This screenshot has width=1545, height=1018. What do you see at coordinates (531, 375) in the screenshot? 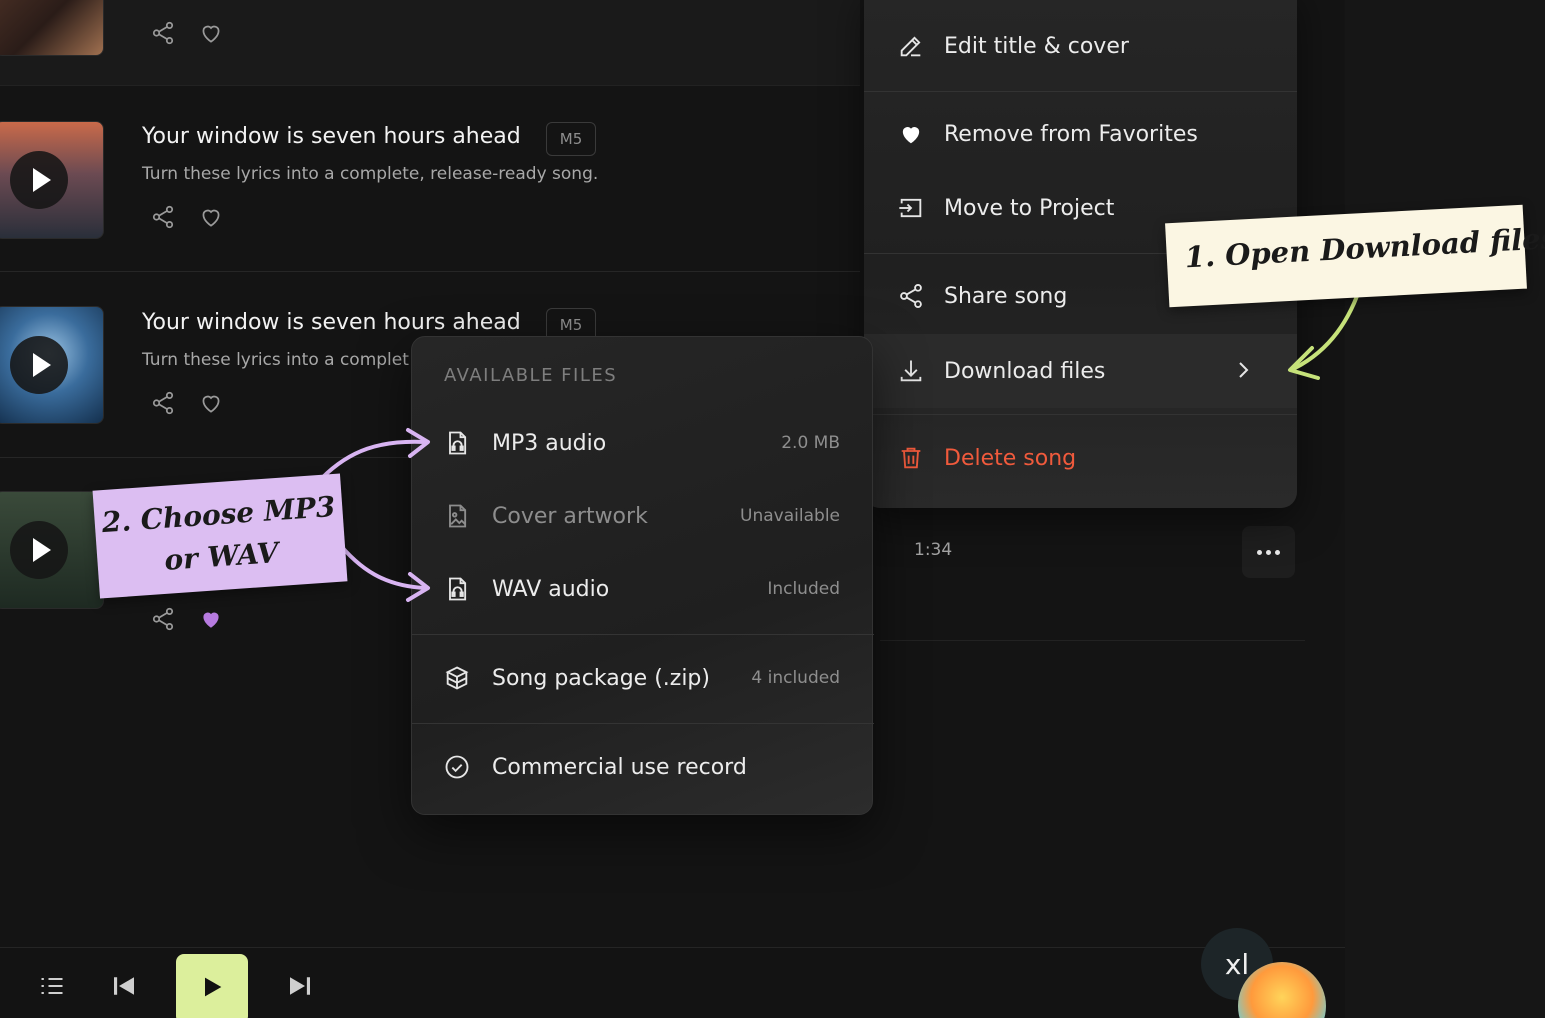
I see `submenu-heading: AVAILABLE FILES` at bounding box center [531, 375].